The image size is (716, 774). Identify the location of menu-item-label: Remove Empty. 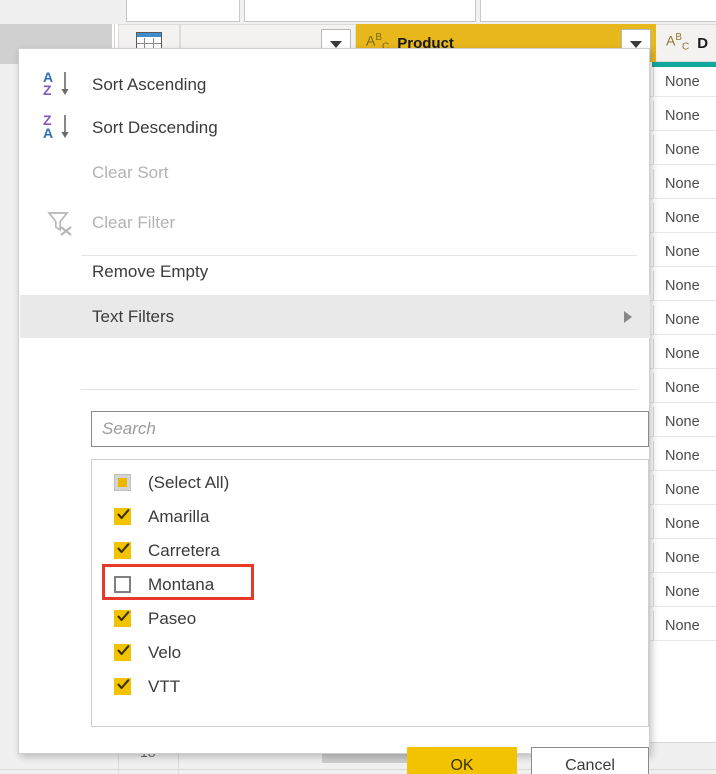
(150, 271).